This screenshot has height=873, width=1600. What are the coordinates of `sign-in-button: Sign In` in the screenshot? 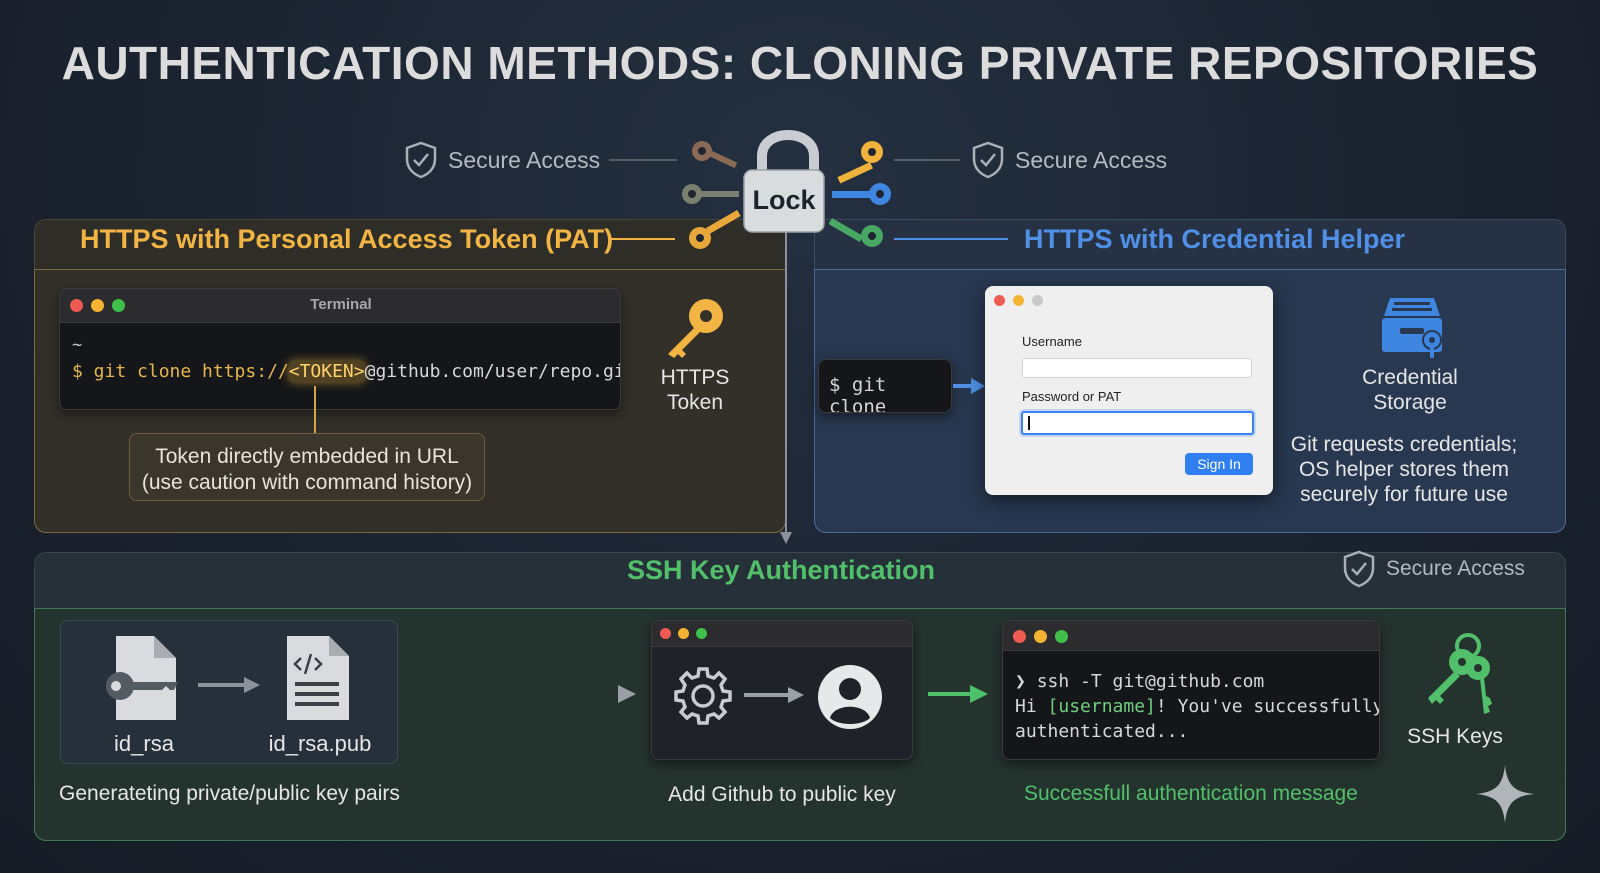 It's located at (1219, 464).